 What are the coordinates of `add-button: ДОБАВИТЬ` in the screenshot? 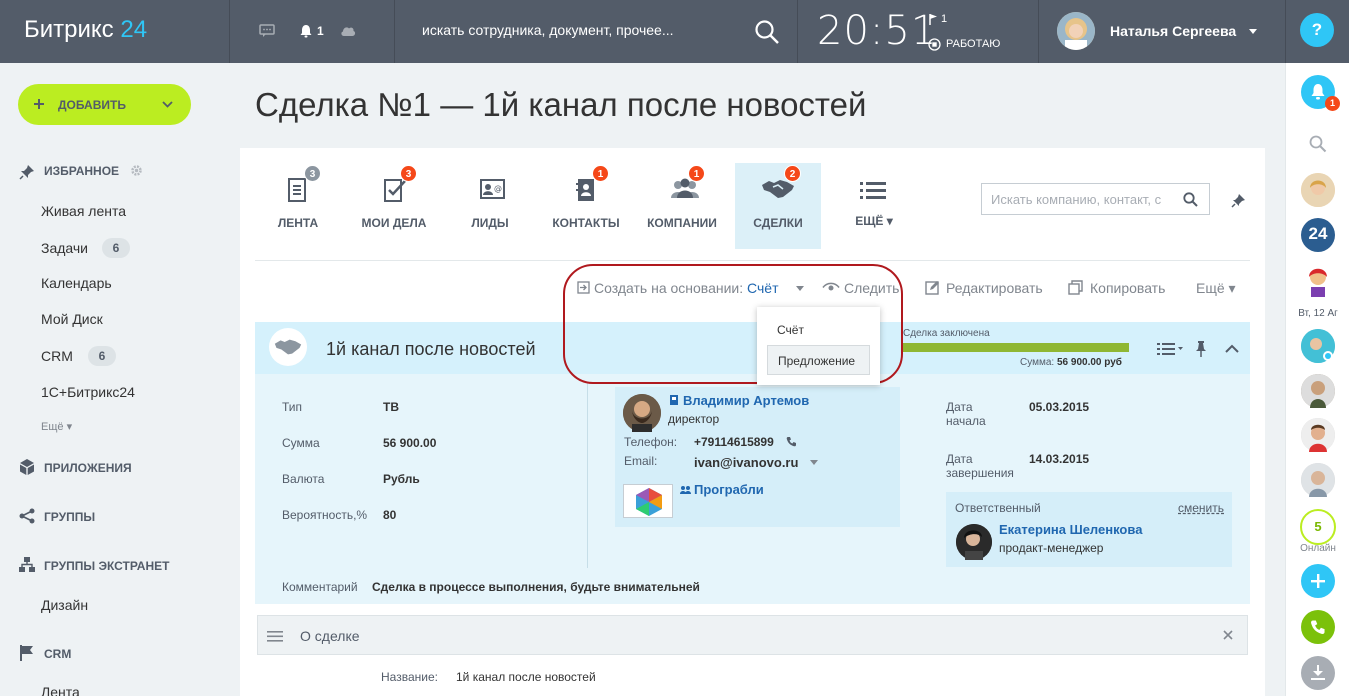 It's located at (104, 104).